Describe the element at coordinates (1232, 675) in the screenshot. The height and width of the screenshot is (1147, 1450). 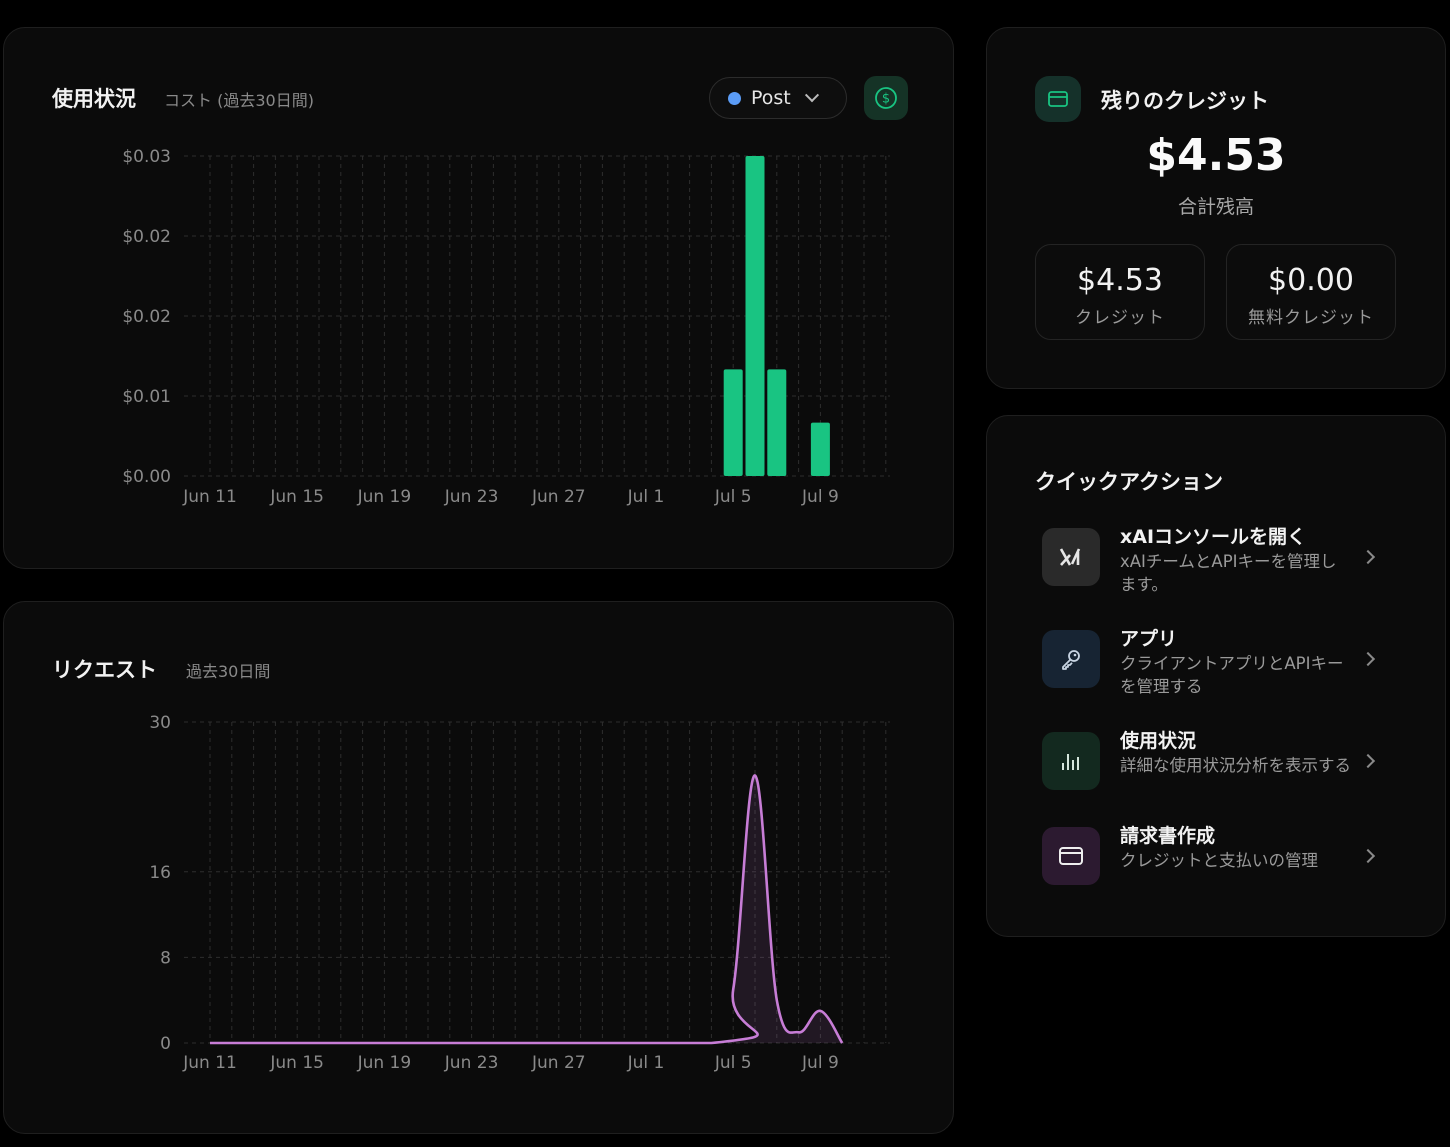
I see `qa-item-desc: クライアントアプリとAPIキーを管理する` at that location.